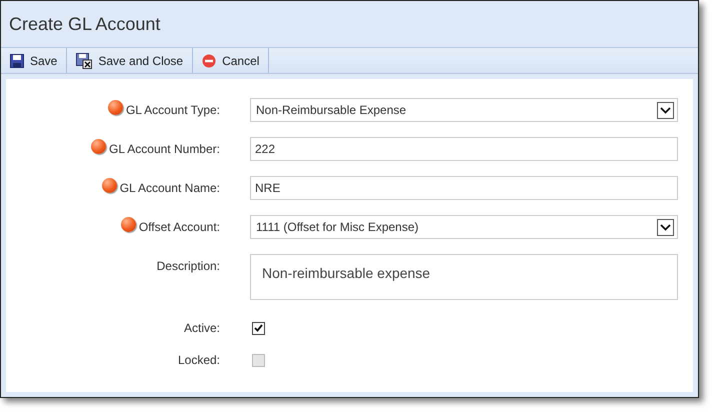 Image resolution: width=713 pixels, height=414 pixels. What do you see at coordinates (464, 227) in the screenshot?
I see `dropdown-field: 1111 (Offset for Misc Expense)` at bounding box center [464, 227].